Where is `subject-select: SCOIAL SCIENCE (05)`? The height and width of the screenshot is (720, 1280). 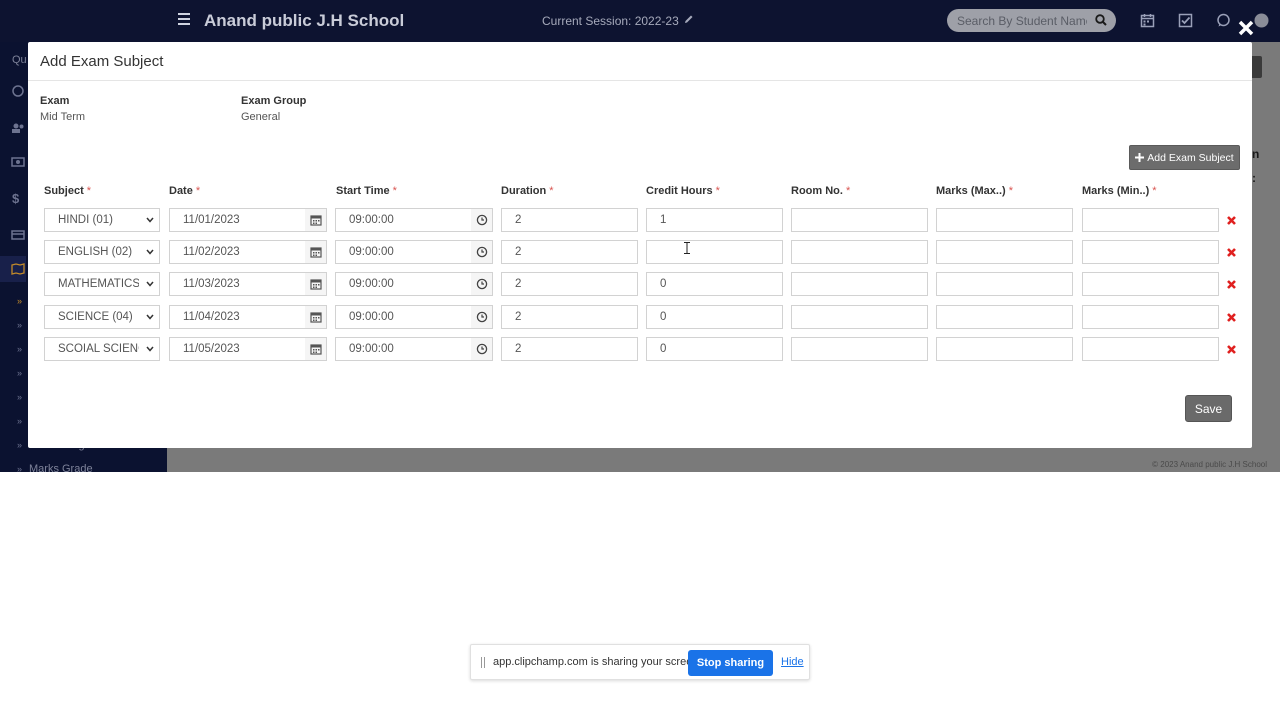
subject-select: SCOIAL SCIENCE (05) is located at coordinates (102, 349).